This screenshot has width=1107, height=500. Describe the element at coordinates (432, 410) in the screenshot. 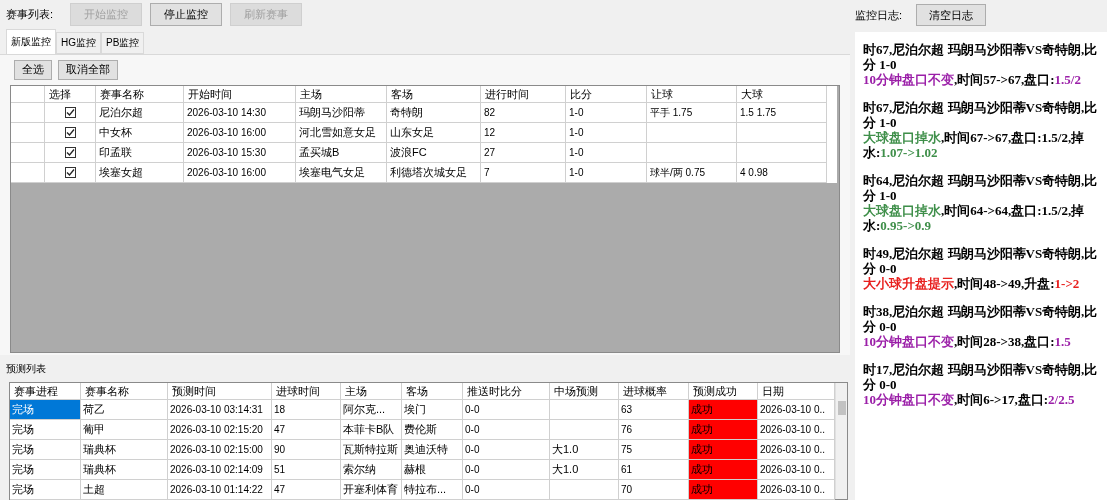

I see `table-cell: 埃门` at that location.